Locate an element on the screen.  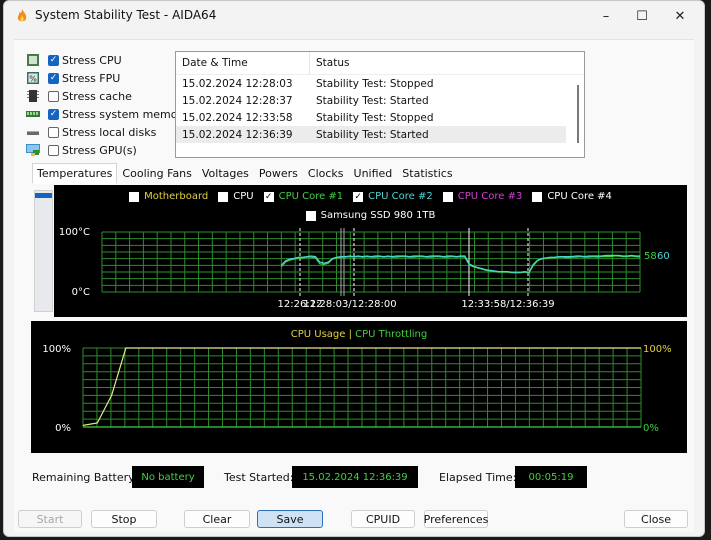
maximize-icon: ☐ is located at coordinates (642, 16).